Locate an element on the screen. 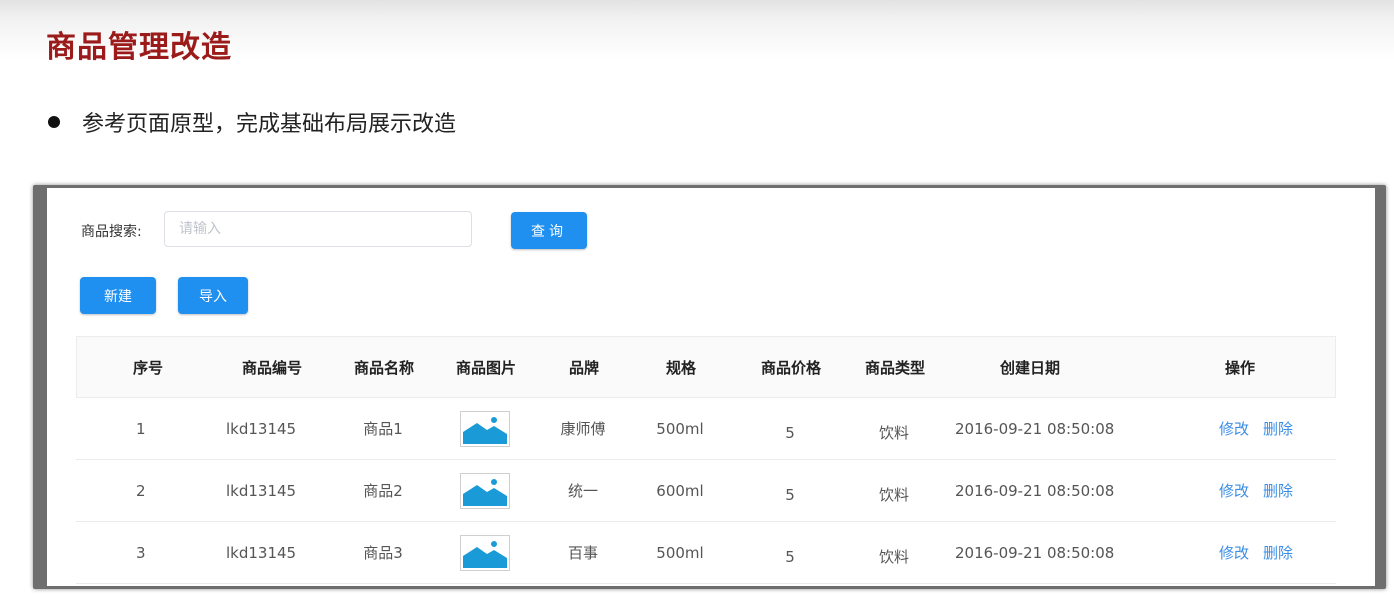 This screenshot has width=1394, height=595. bullet-text: 参考页面原型，完成基础布局展示改造 is located at coordinates (269, 124).